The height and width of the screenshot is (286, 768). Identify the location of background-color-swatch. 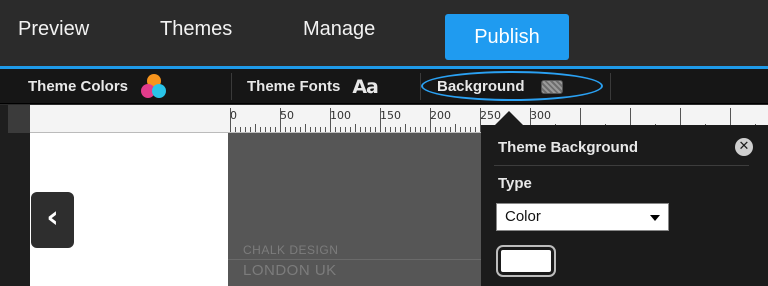
(526, 261).